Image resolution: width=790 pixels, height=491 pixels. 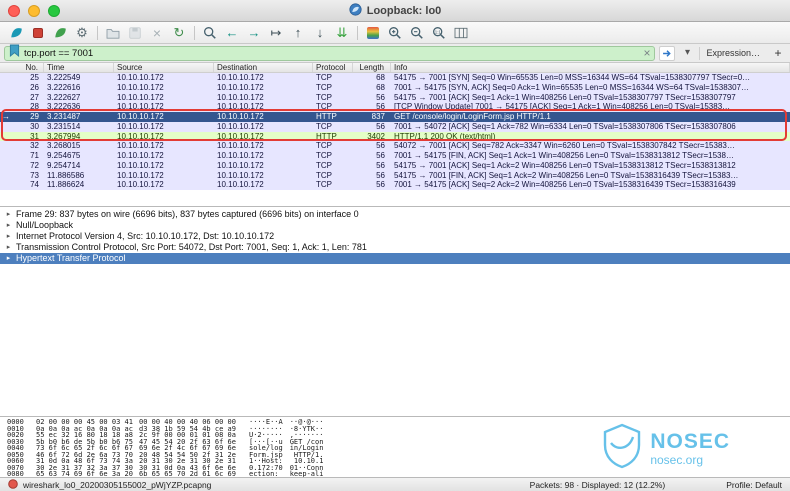 I want to click on restart-capture-icon, so click(x=60, y=33).